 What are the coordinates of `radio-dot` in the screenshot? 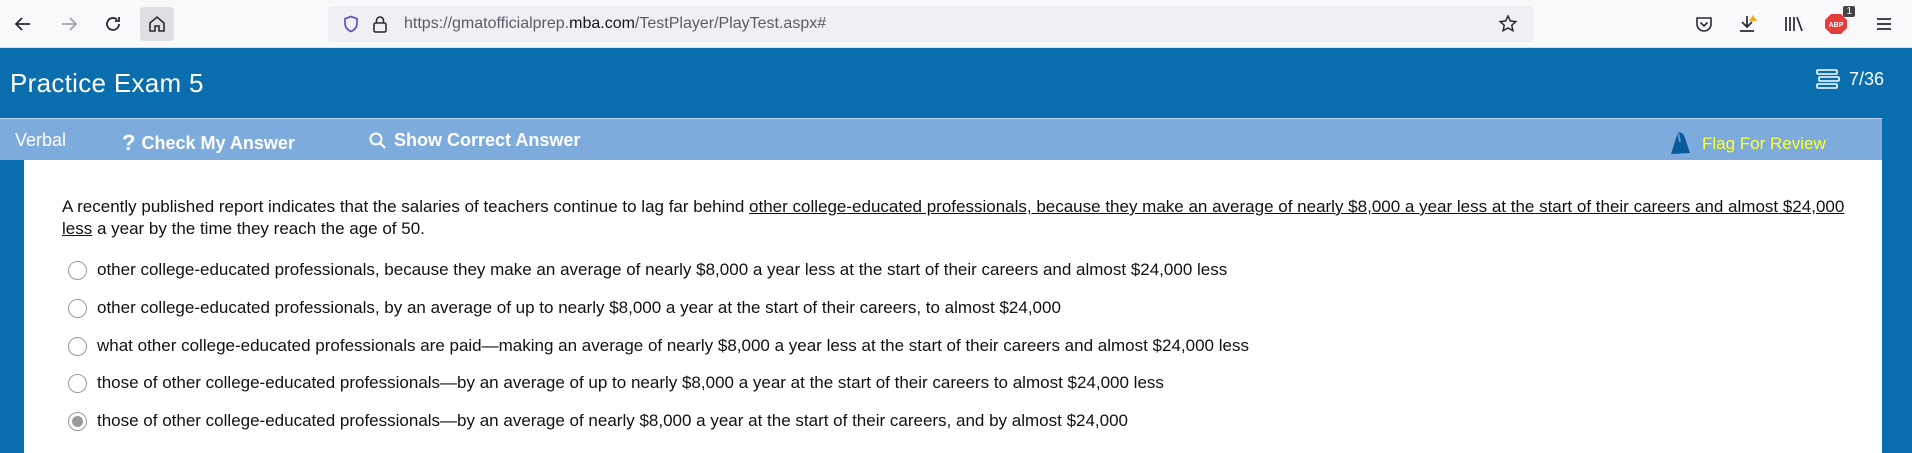 It's located at (77, 421).